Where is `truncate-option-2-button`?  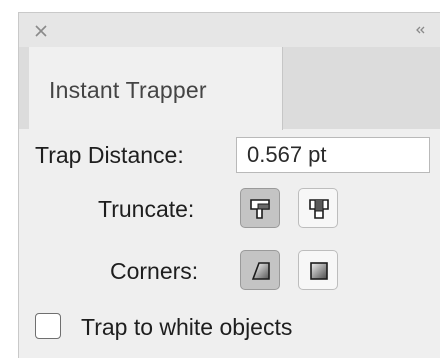 truncate-option-2-button is located at coordinates (318, 208).